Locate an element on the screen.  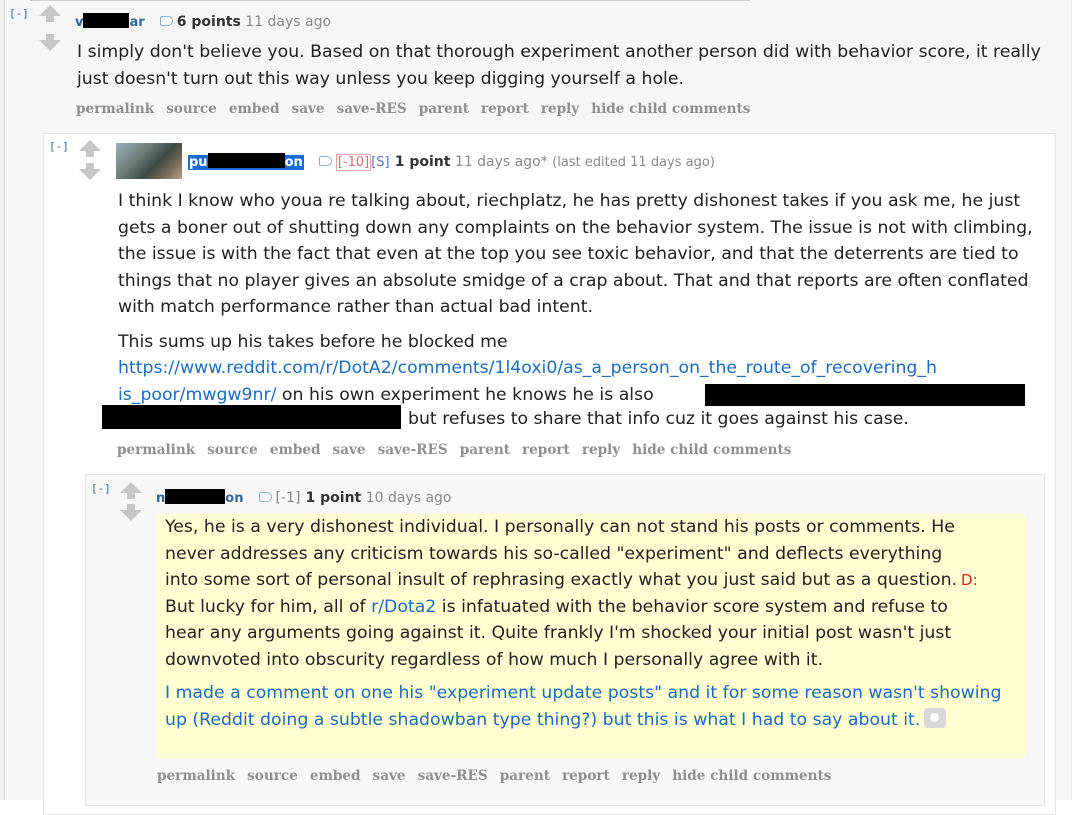
reddit-link-cont: is_poor/mwgw9nr/ is located at coordinates (197, 395).